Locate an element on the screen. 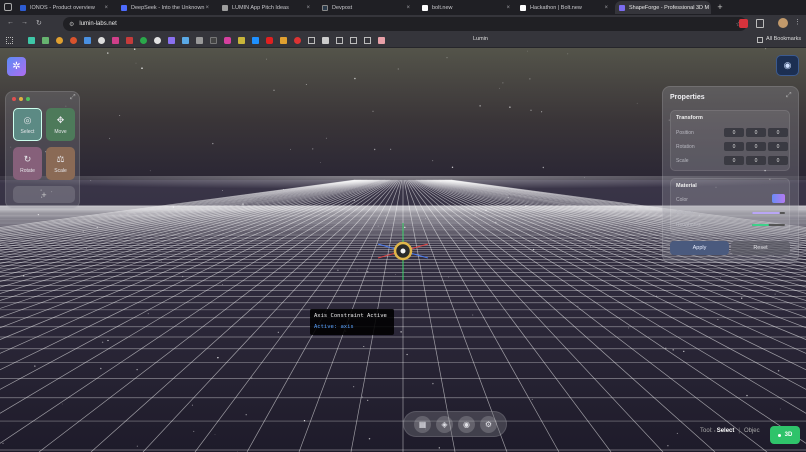  select-tool-button: ◎ Select is located at coordinates (27, 124).